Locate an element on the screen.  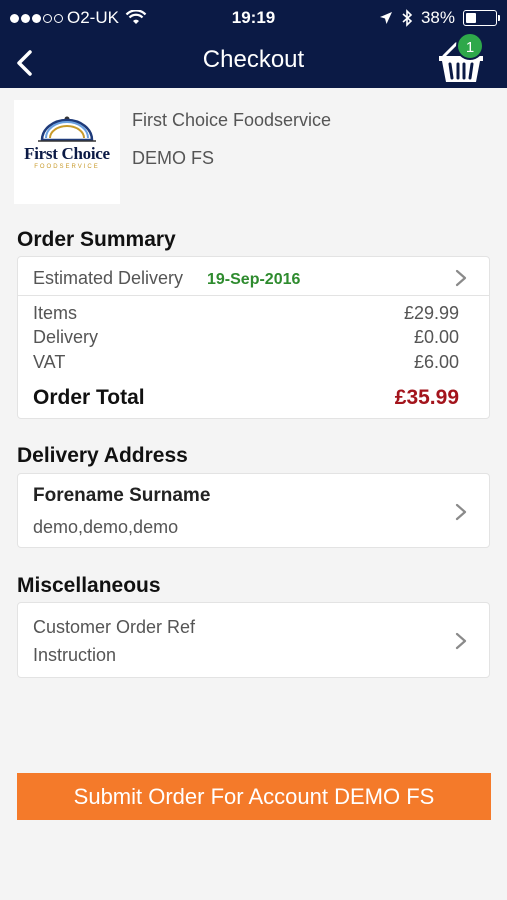
miscellaneous-heading: Miscellaneous is located at coordinates (89, 585).